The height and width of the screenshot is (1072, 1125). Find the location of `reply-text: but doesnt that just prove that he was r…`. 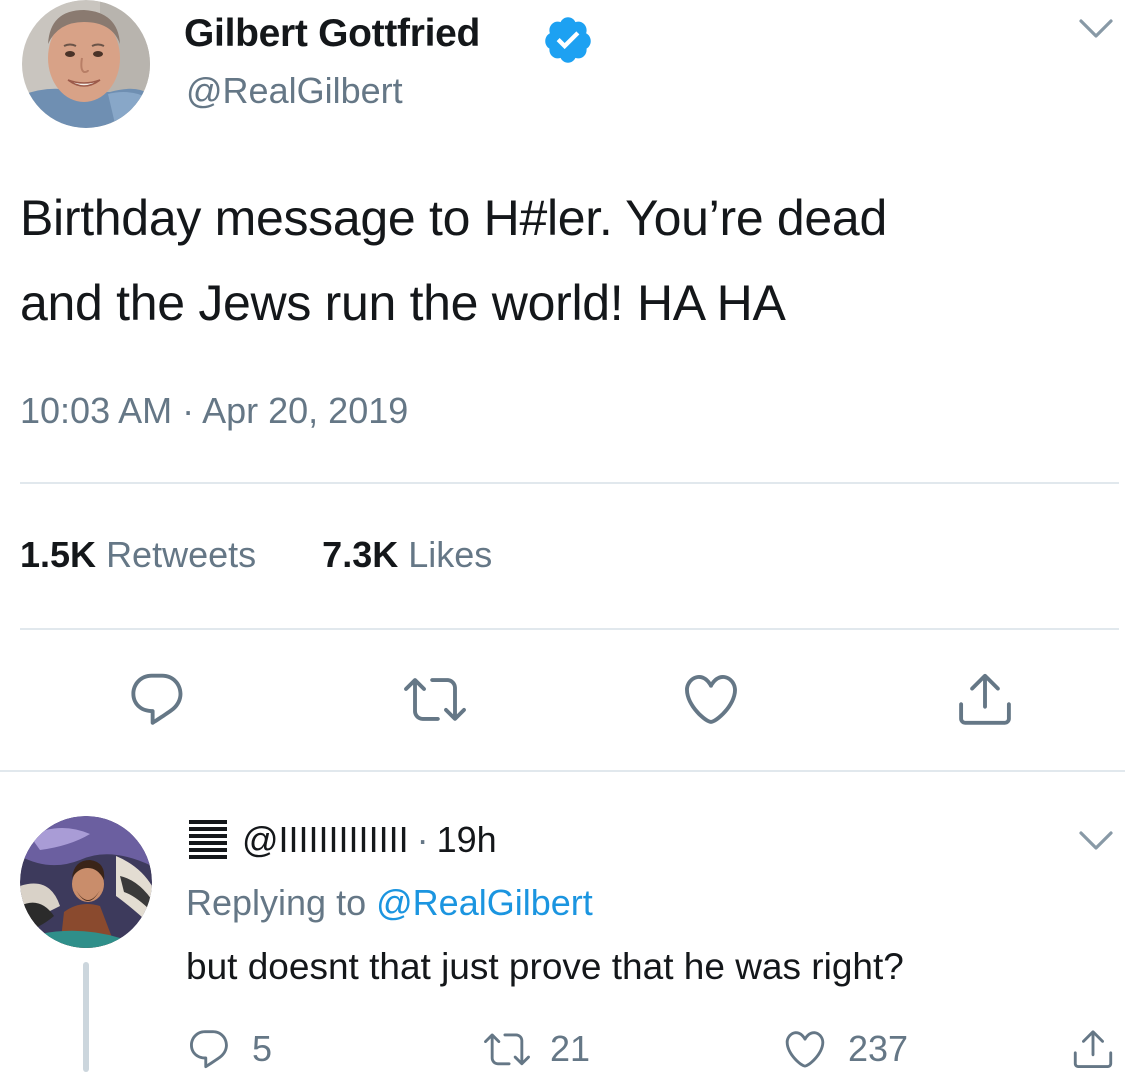

reply-text: but doesnt that just prove that he was r… is located at coordinates (545, 966).